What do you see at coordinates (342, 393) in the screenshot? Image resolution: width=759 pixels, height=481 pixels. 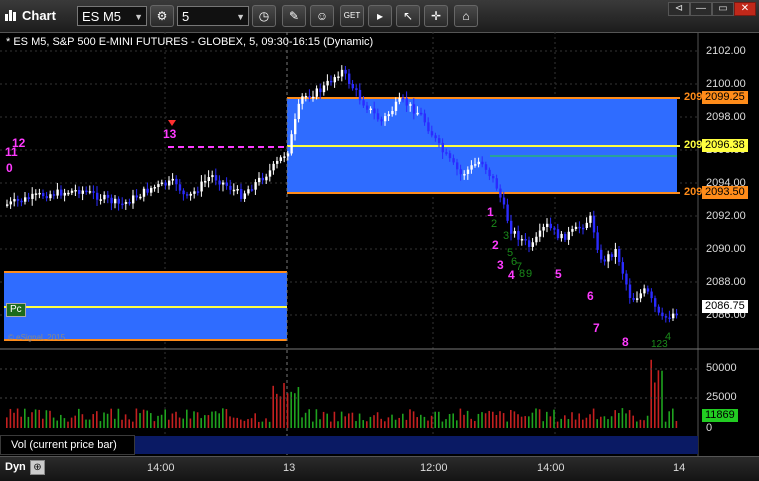 I see `volume-series` at bounding box center [342, 393].